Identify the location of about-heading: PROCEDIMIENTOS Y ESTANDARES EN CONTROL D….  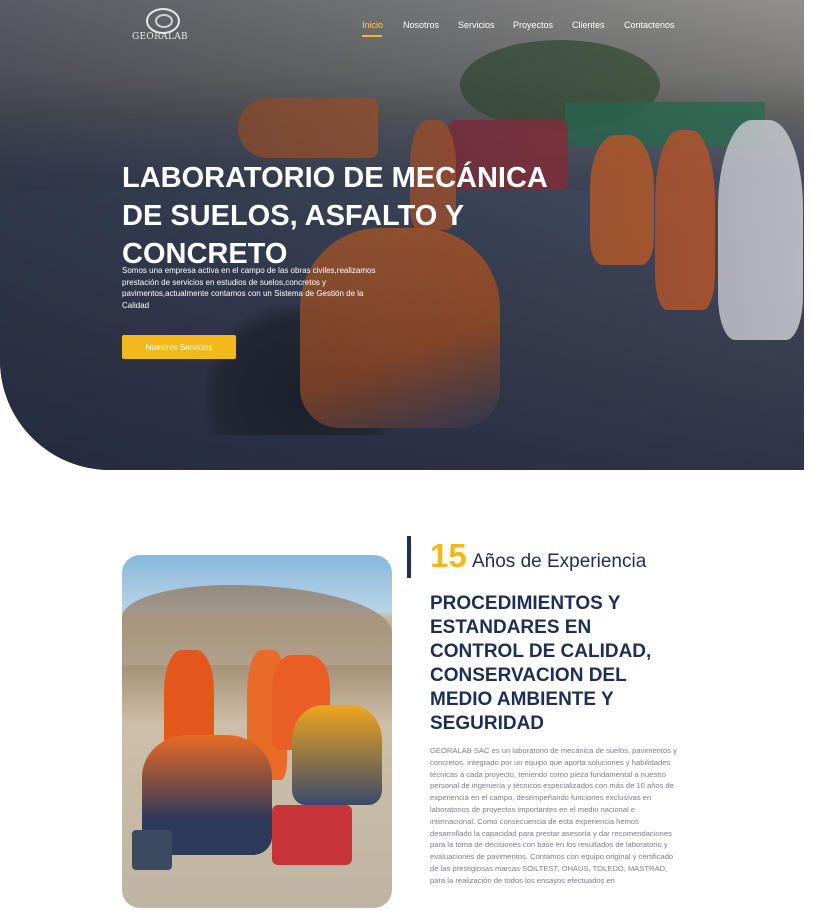
(560, 664).